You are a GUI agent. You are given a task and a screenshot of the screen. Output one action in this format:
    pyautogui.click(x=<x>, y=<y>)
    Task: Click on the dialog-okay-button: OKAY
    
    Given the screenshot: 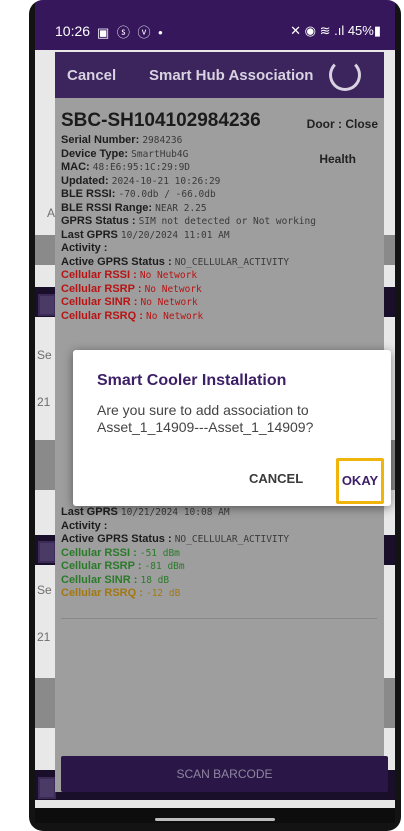 What is the action you would take?
    pyautogui.click(x=360, y=481)
    